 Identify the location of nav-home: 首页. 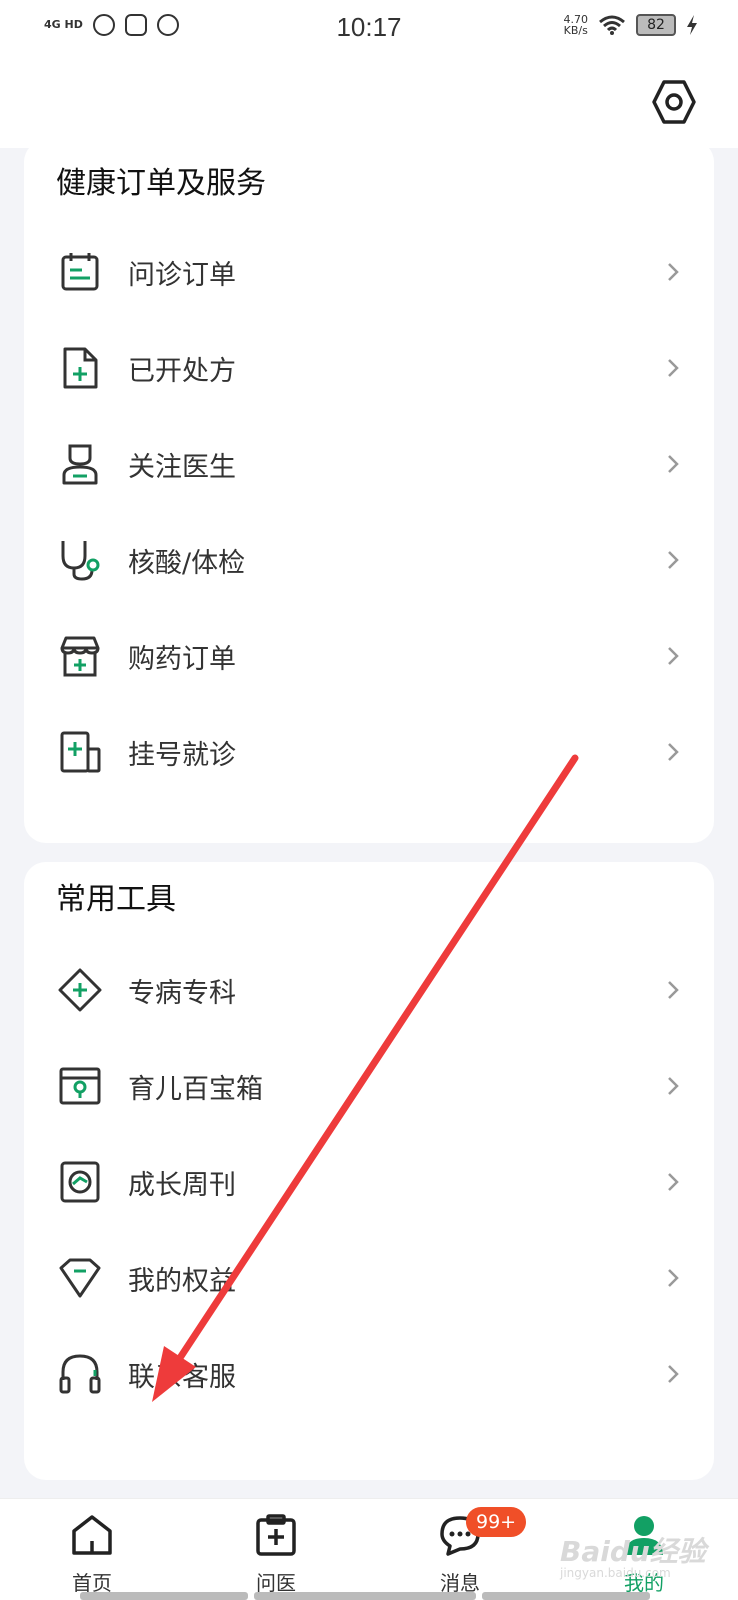
(92, 1549).